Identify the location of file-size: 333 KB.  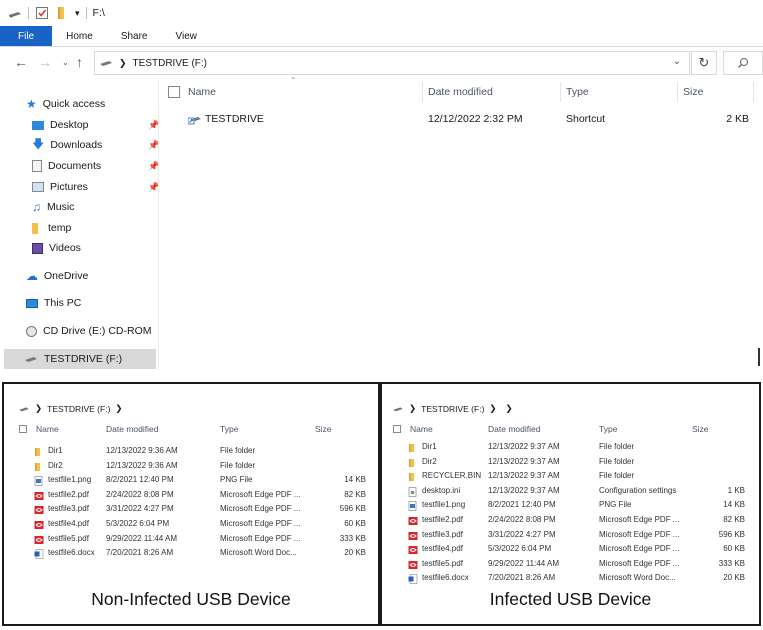
(352, 538).